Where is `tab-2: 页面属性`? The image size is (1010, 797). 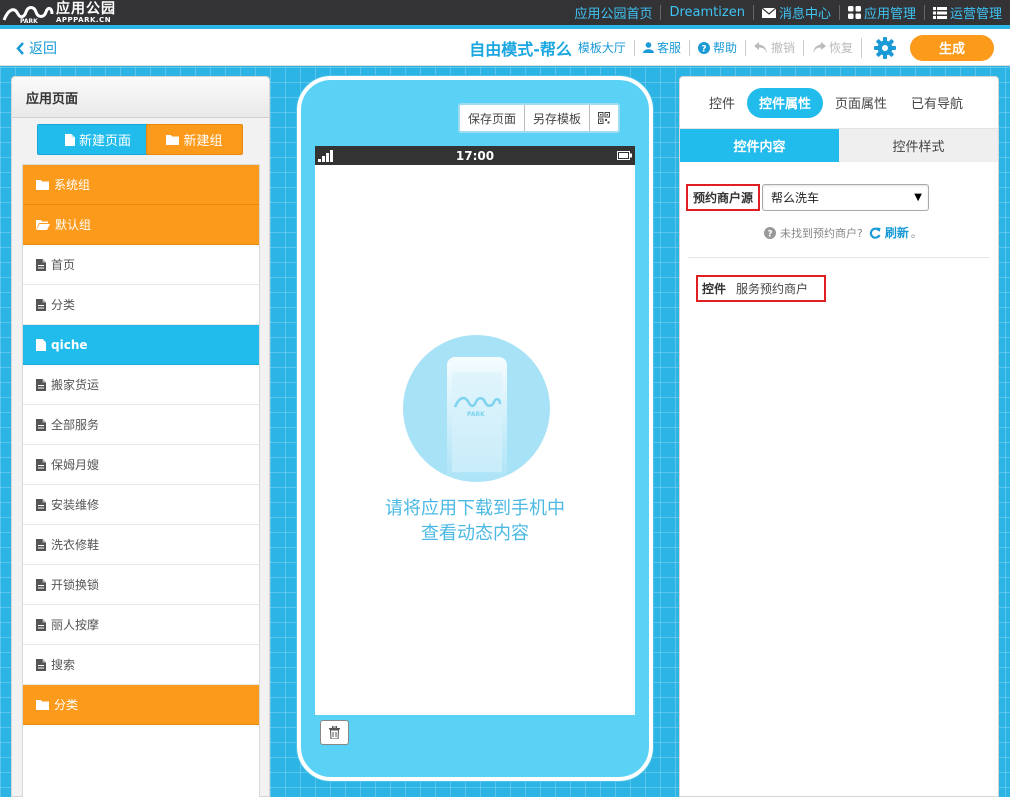
tab-2: 页面属性 is located at coordinates (861, 103).